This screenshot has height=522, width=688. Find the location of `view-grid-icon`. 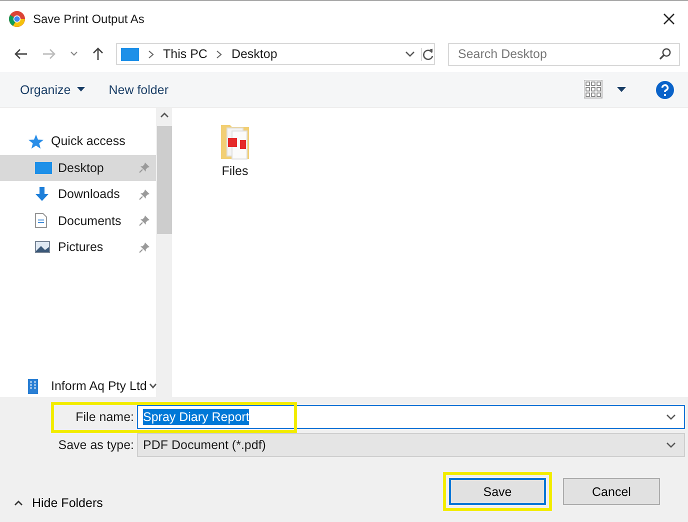

view-grid-icon is located at coordinates (593, 89).